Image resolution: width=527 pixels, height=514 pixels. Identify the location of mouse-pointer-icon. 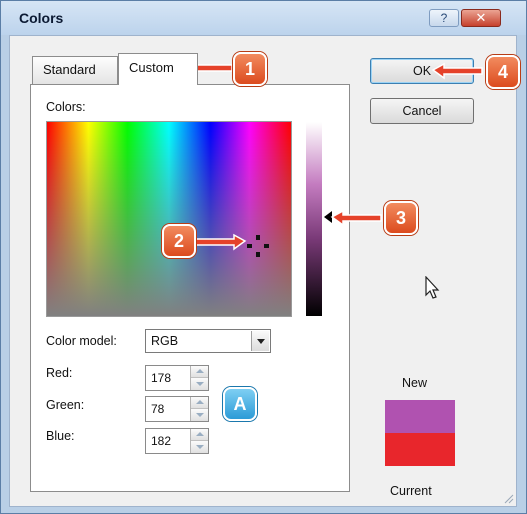
(432, 287).